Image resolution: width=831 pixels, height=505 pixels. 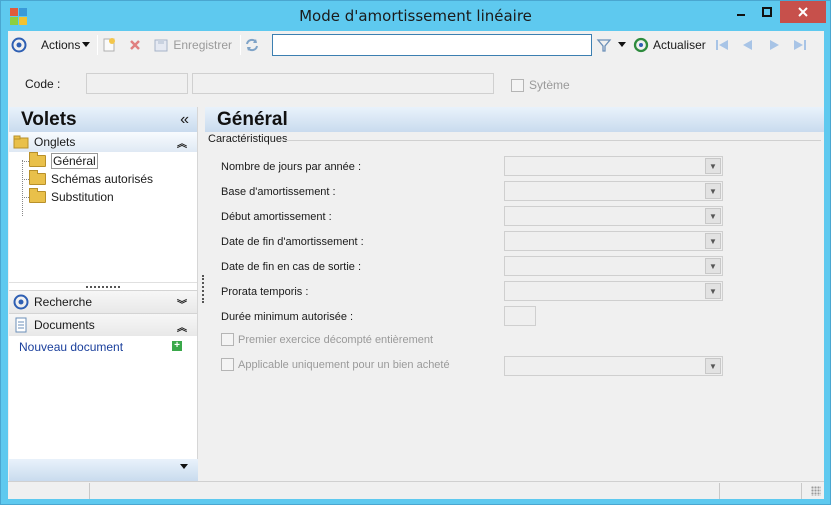 What do you see at coordinates (741, 15) in the screenshot?
I see `minimize-icon` at bounding box center [741, 15].